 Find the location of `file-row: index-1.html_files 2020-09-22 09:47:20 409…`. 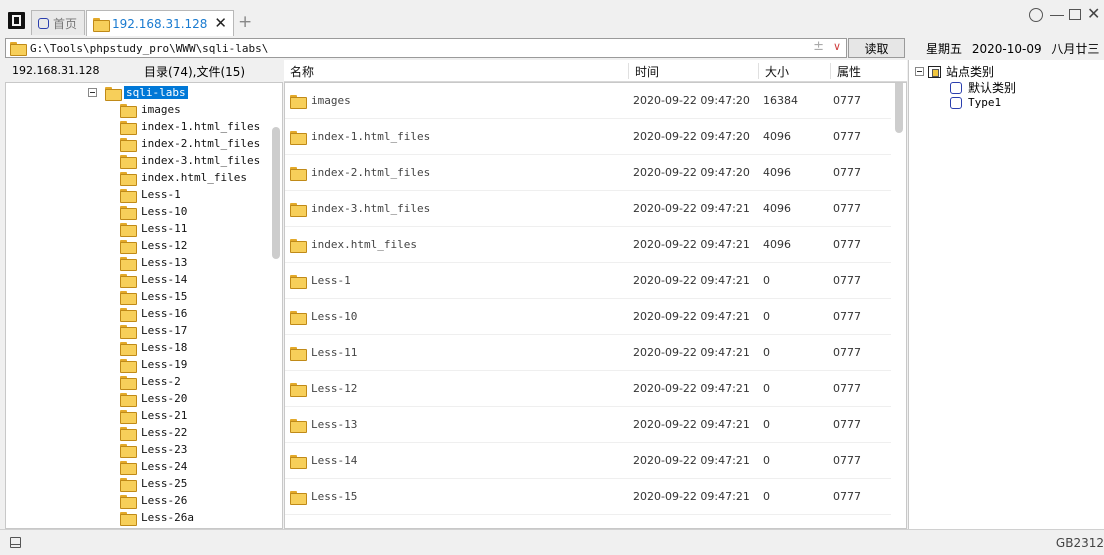

file-row: index-1.html_files 2020-09-22 09:47:20 409… is located at coordinates (588, 137).